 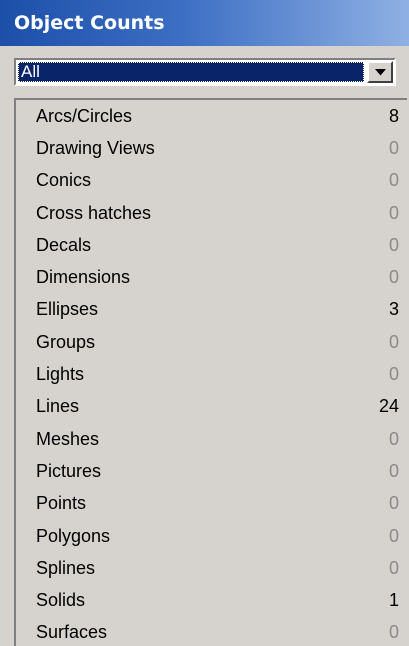 I want to click on item-count: 8, so click(x=393, y=115).